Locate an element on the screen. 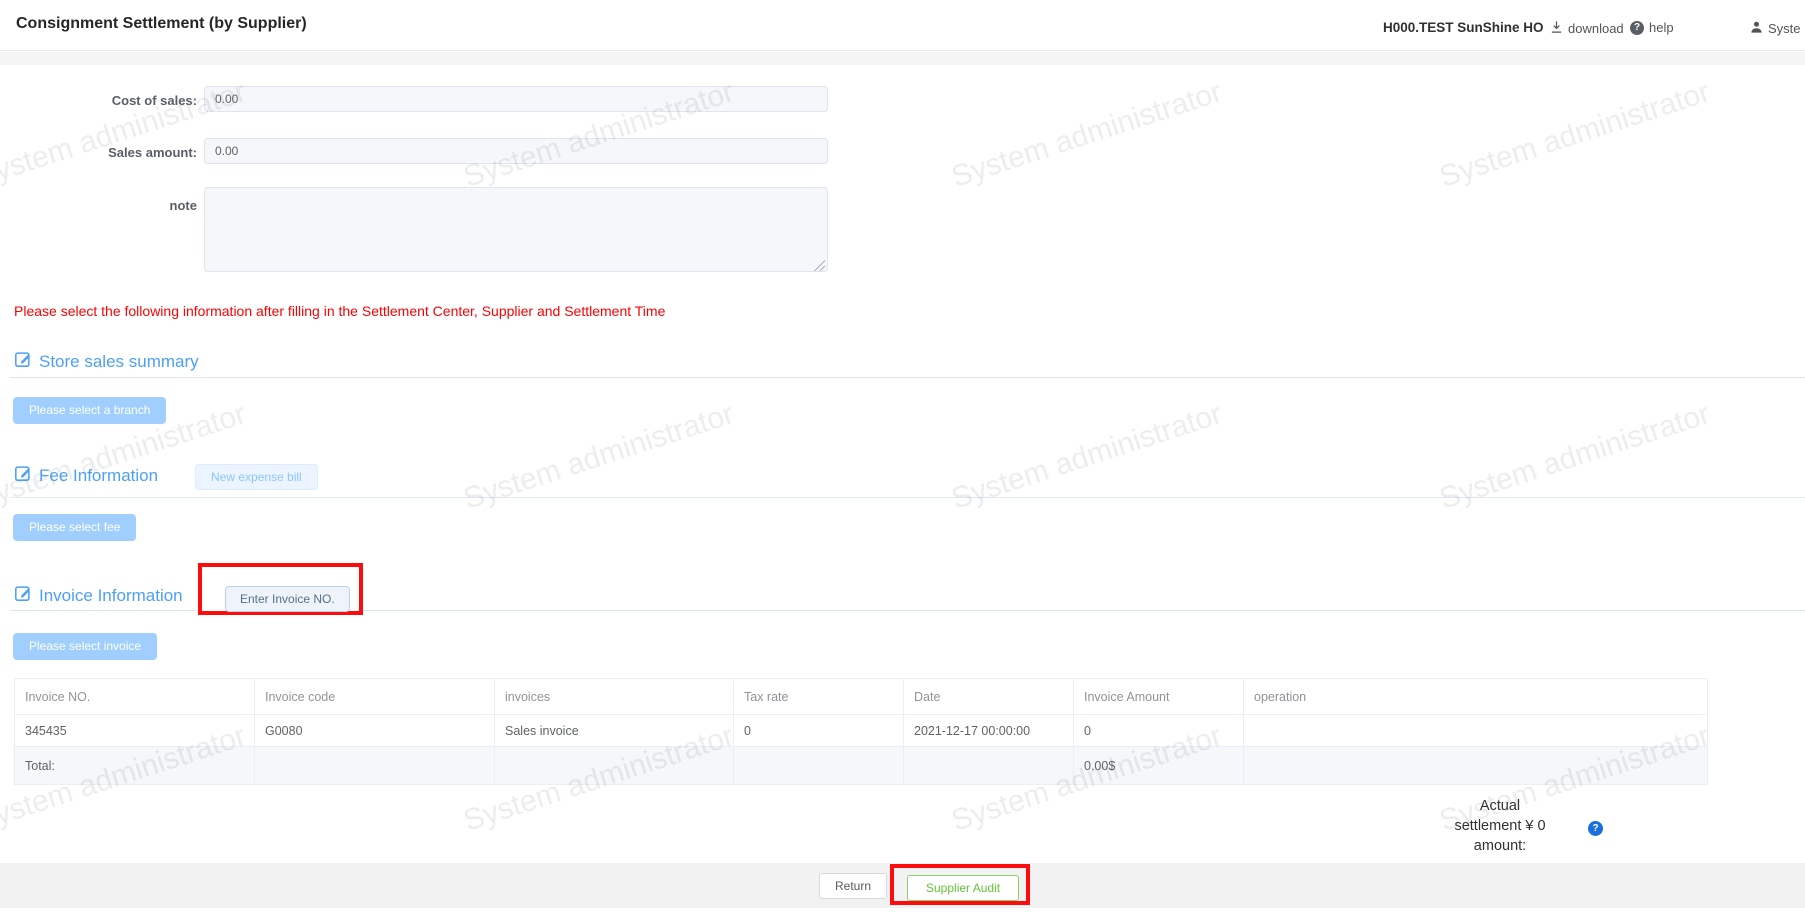 Image resolution: width=1805 pixels, height=915 pixels. sales-amount-input is located at coordinates (516, 151).